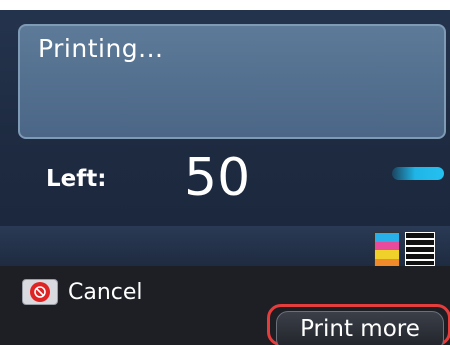 Image resolution: width=450 pixels, height=345 pixels. What do you see at coordinates (420, 249) in the screenshot?
I see `black-ink-icon` at bounding box center [420, 249].